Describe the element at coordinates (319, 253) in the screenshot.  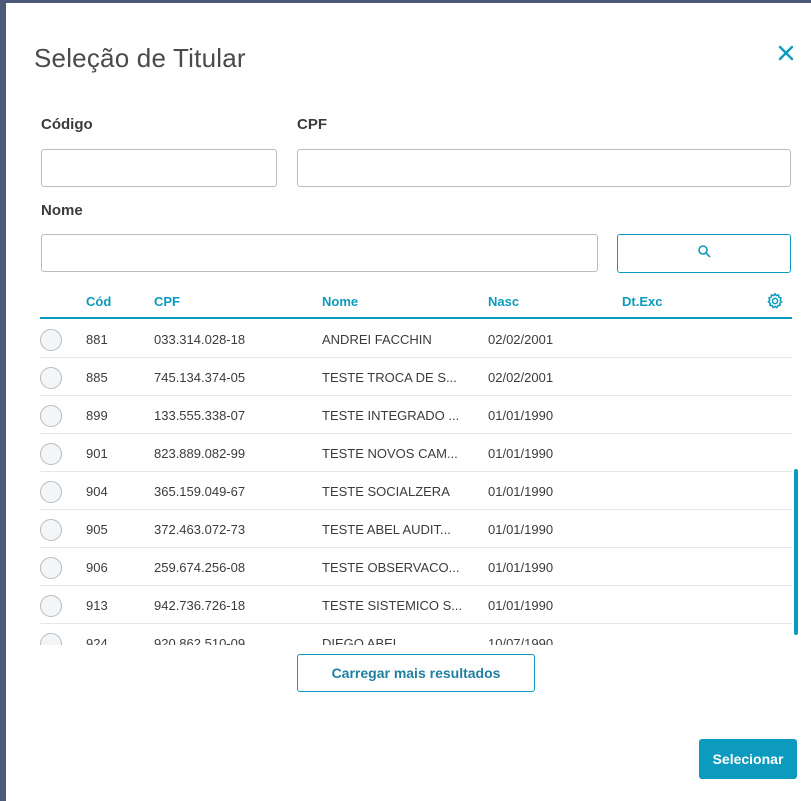
I see `nome-input` at that location.